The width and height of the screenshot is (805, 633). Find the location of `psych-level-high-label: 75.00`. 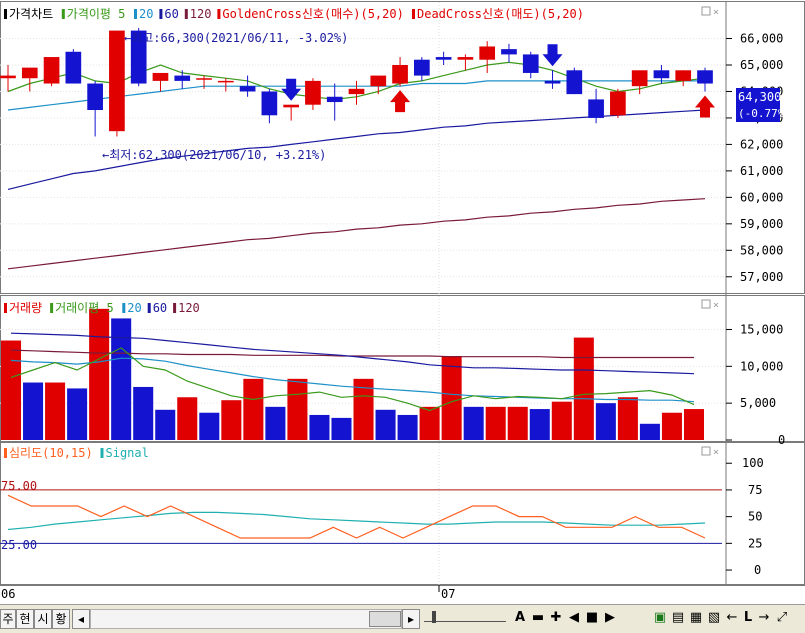

psych-level-high-label: 75.00 is located at coordinates (19, 486).